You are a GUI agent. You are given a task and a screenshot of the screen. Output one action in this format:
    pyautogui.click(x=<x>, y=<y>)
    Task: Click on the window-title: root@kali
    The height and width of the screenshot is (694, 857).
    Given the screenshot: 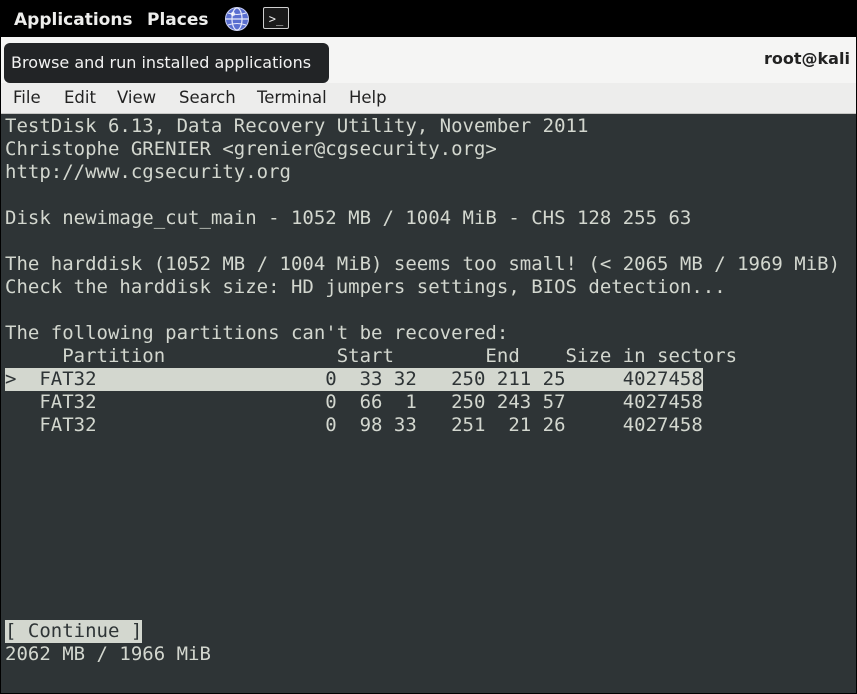 What is the action you would take?
    pyautogui.click(x=807, y=58)
    